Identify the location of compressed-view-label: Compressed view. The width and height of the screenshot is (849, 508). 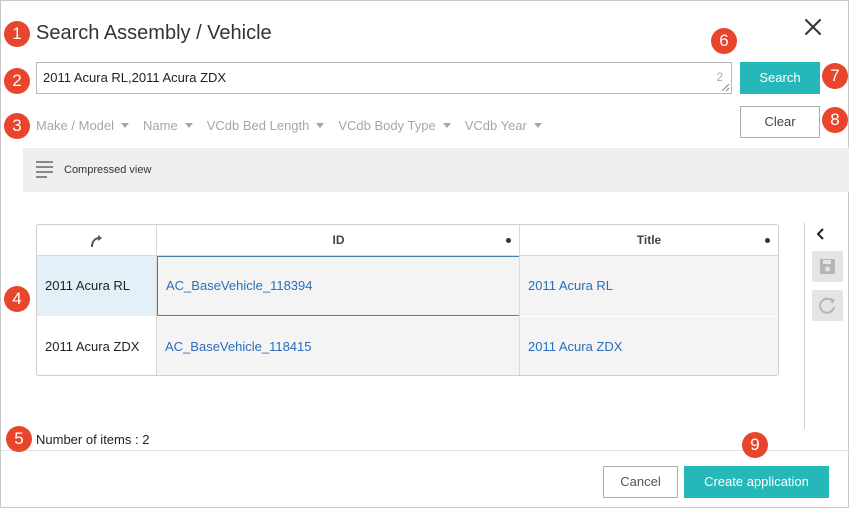
(107, 170).